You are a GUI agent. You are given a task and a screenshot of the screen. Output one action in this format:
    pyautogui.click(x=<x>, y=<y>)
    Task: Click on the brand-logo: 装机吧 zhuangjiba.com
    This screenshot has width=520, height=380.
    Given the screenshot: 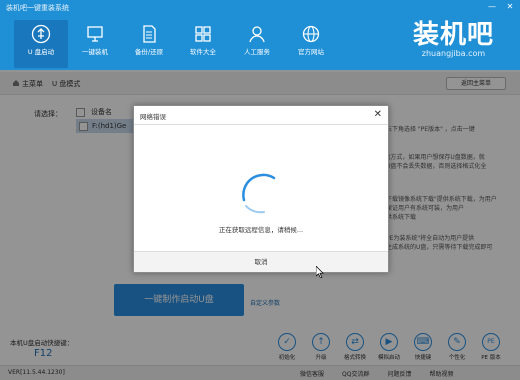 What is the action you would take?
    pyautogui.click(x=453, y=36)
    